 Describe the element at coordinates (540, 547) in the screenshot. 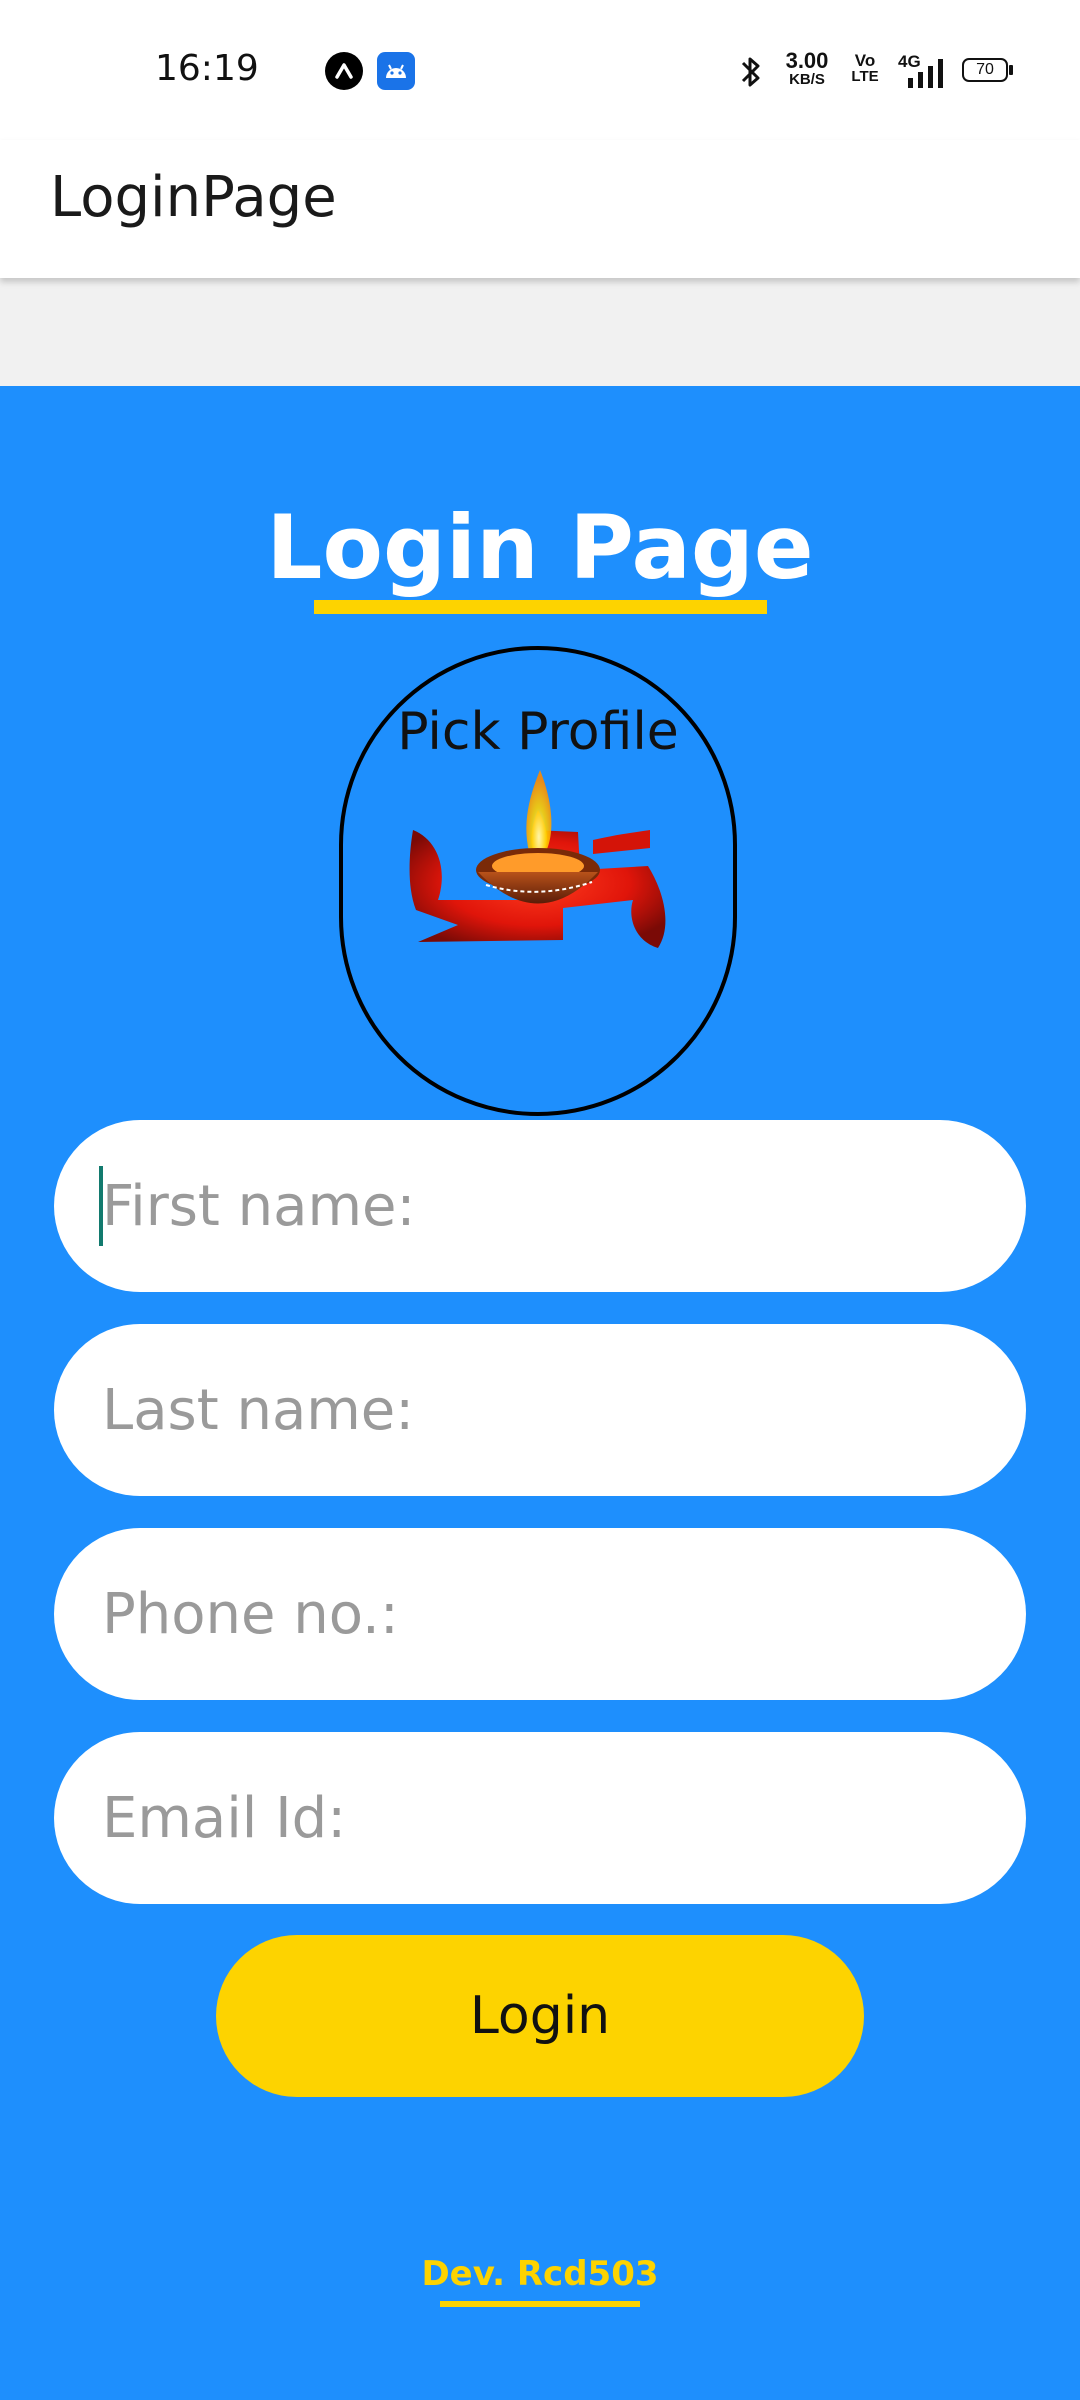

I see `page-title: Login Page` at that location.